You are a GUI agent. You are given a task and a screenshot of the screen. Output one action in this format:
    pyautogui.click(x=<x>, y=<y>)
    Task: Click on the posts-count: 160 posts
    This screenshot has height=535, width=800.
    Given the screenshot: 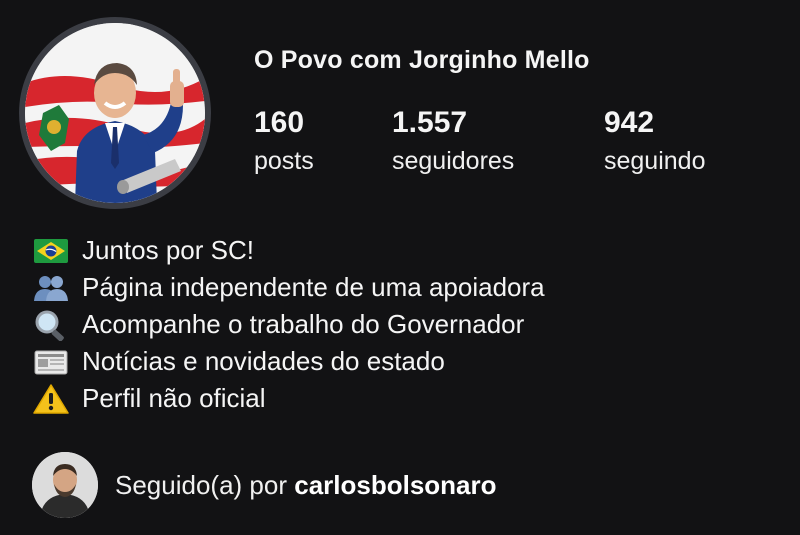 What is the action you would take?
    pyautogui.click(x=284, y=142)
    